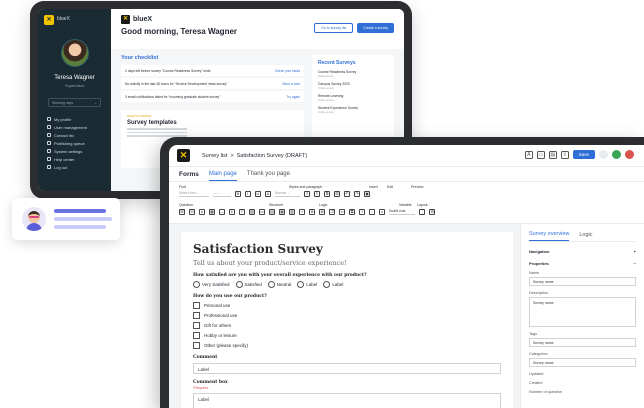 The width and height of the screenshot is (644, 408). Describe the element at coordinates (232, 212) in the screenshot. I see `sum-icon: Σ` at that location.